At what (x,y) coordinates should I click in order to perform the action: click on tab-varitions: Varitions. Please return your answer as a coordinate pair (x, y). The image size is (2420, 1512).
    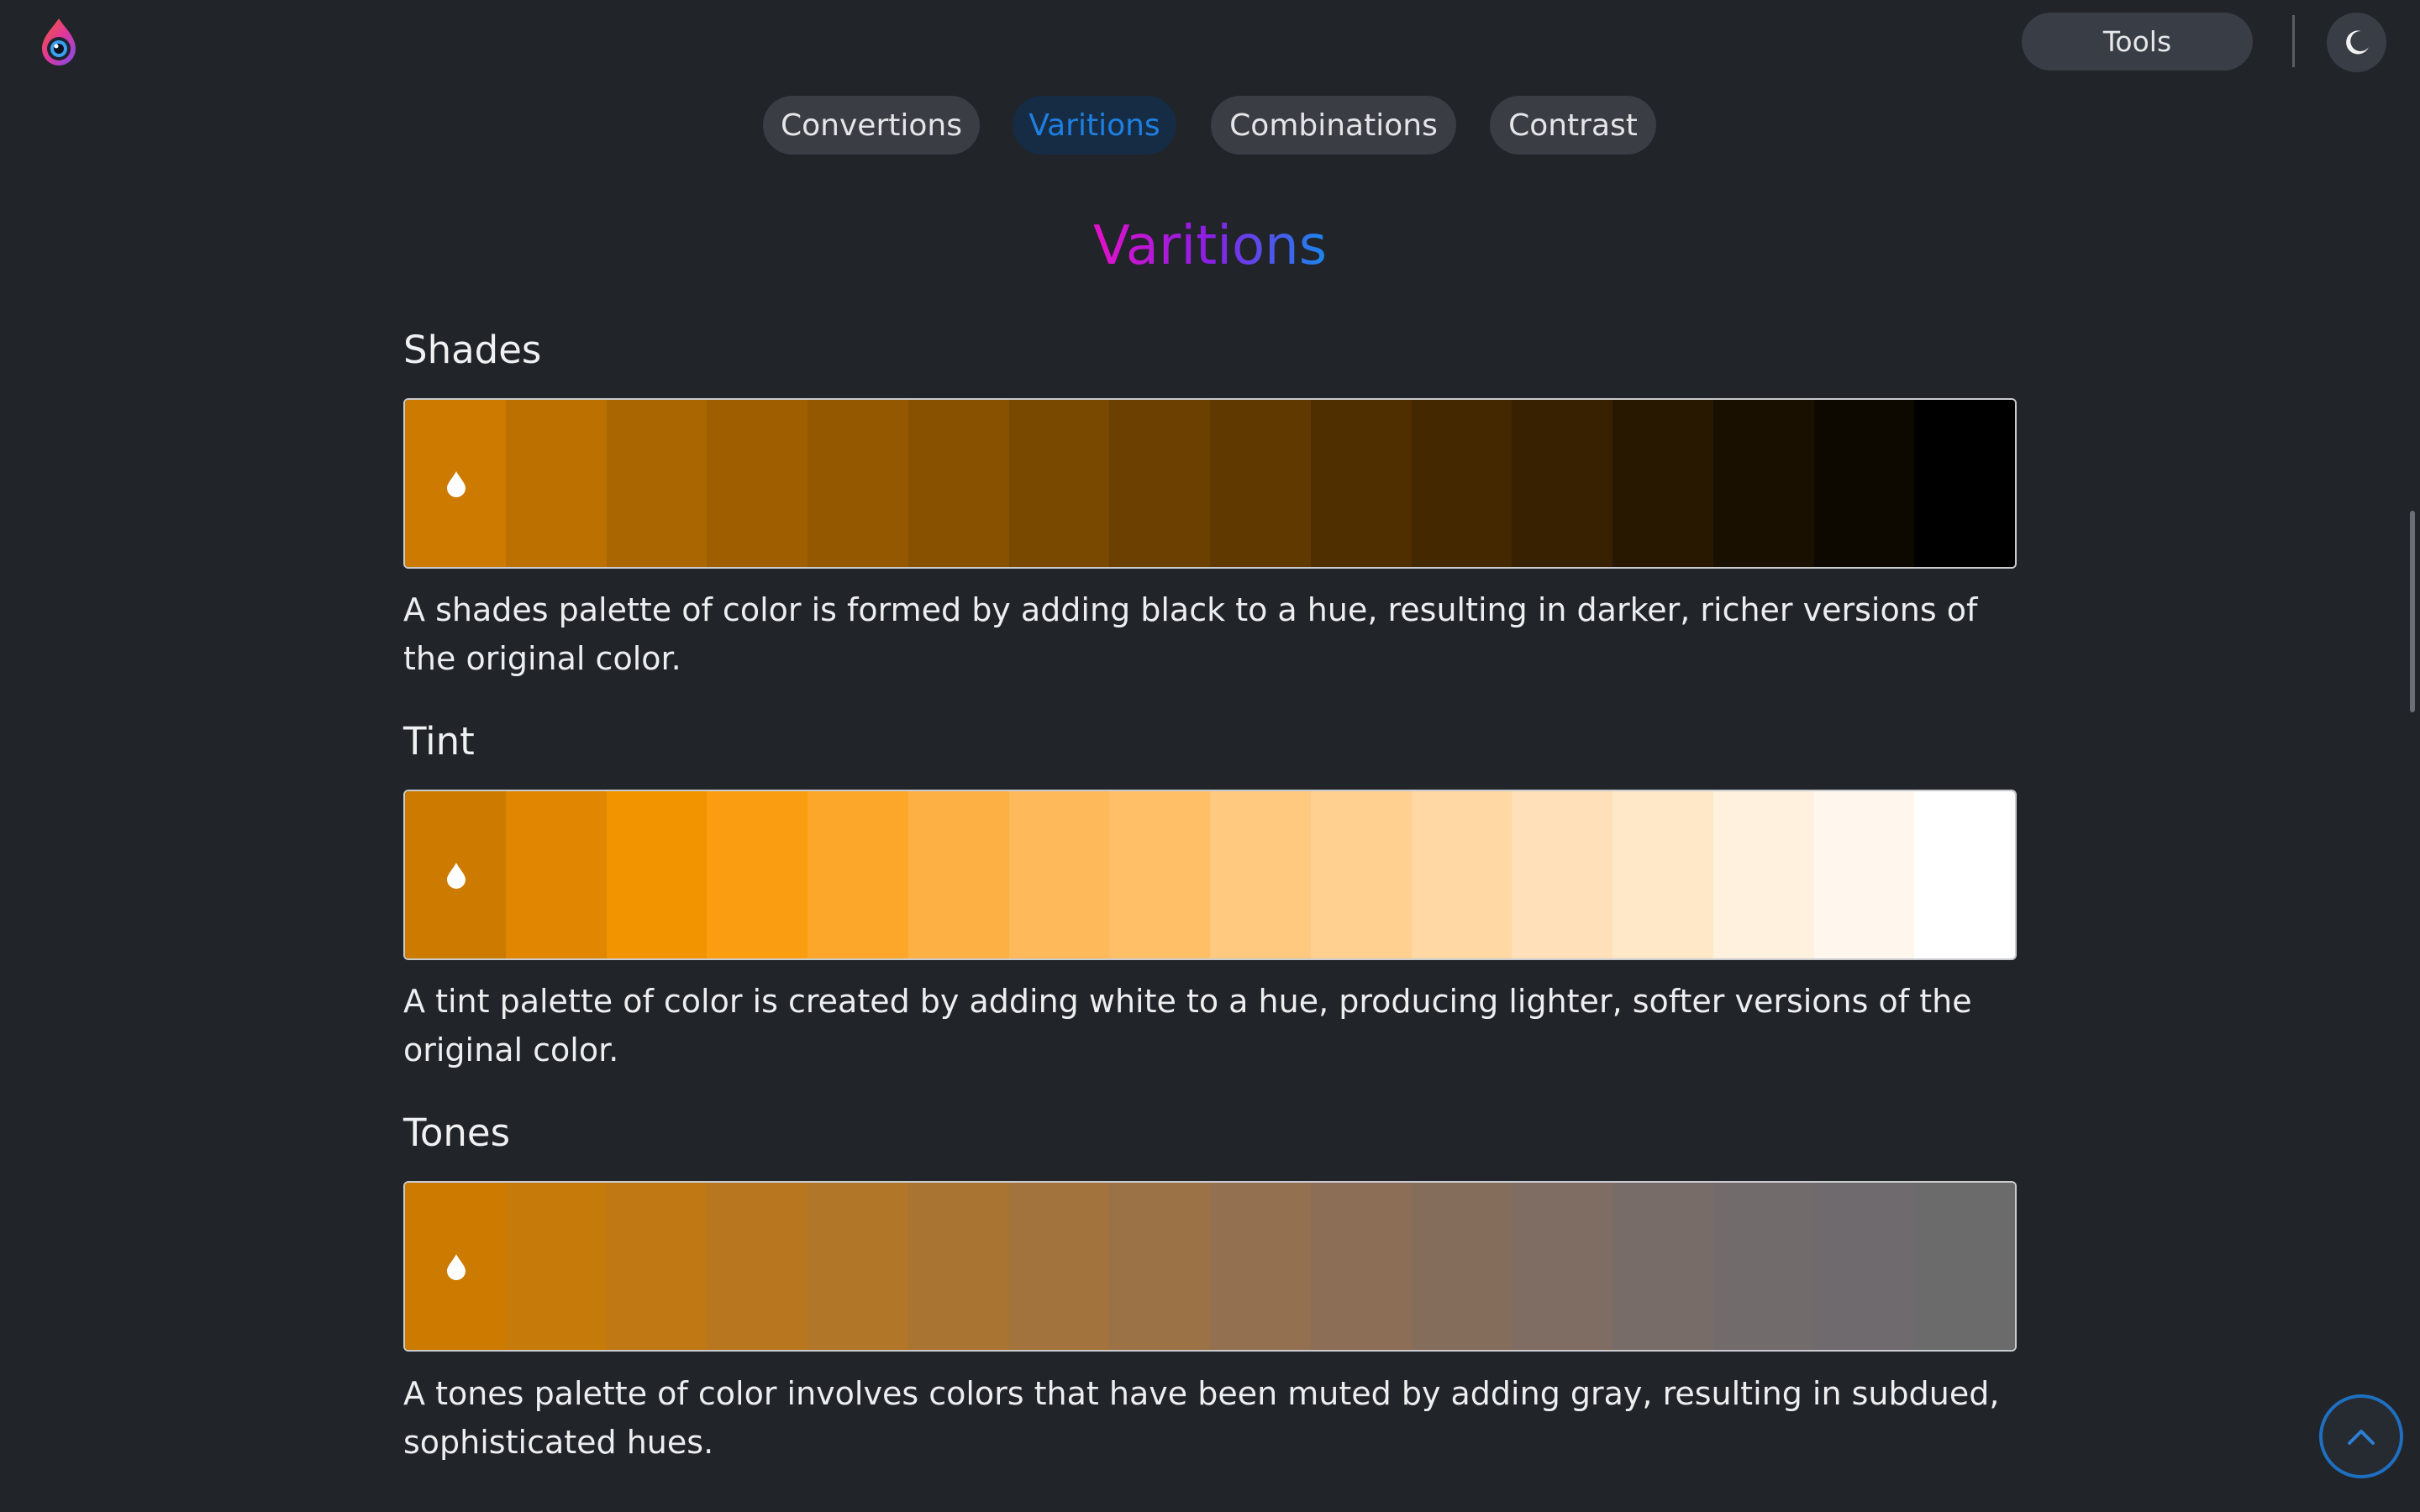
    Looking at the image, I should click on (1094, 125).